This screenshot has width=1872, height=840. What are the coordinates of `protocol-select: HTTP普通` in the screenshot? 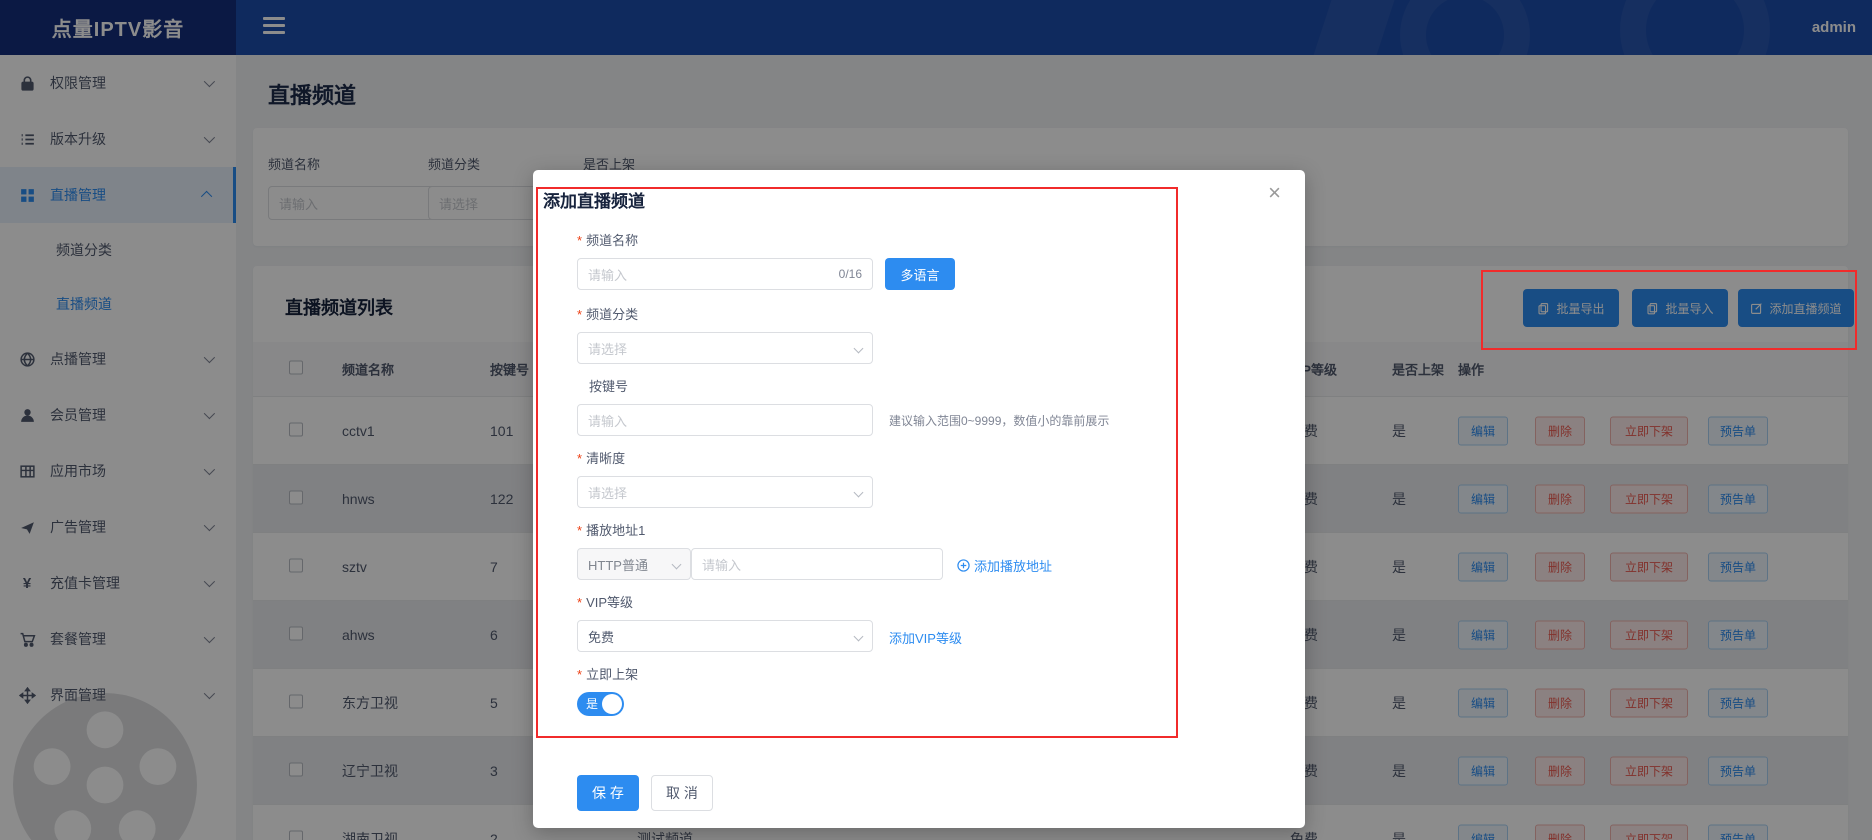 It's located at (634, 564).